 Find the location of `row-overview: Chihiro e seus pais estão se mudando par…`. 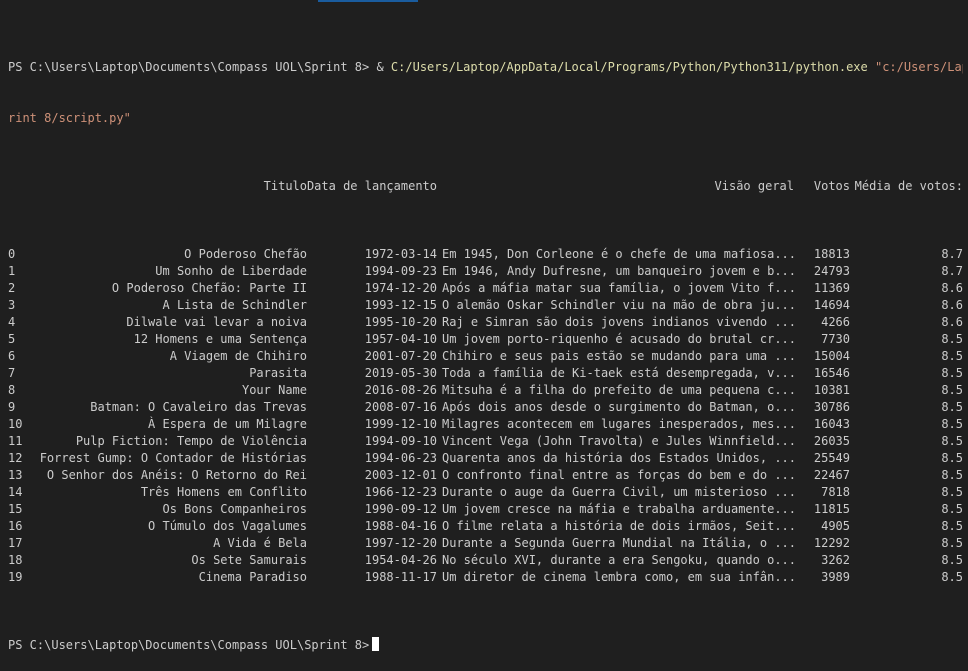

row-overview: Chihiro e seus pais estão se mudando par… is located at coordinates (618, 356).